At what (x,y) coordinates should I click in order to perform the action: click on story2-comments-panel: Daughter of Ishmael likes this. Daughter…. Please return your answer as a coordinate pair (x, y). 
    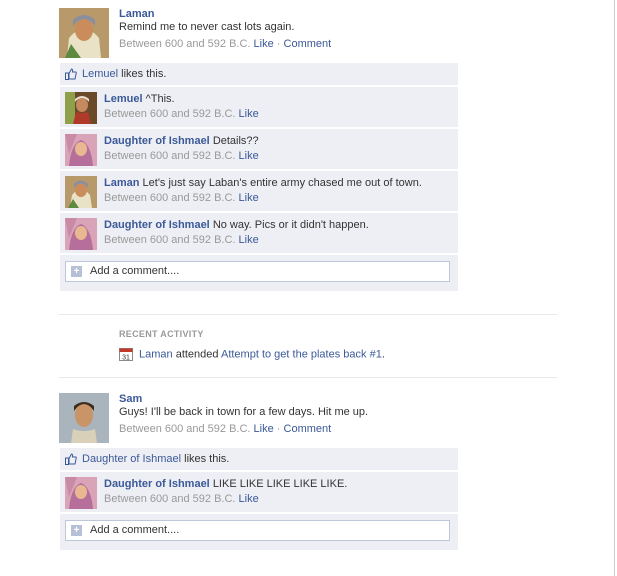
    Looking at the image, I should click on (259, 500).